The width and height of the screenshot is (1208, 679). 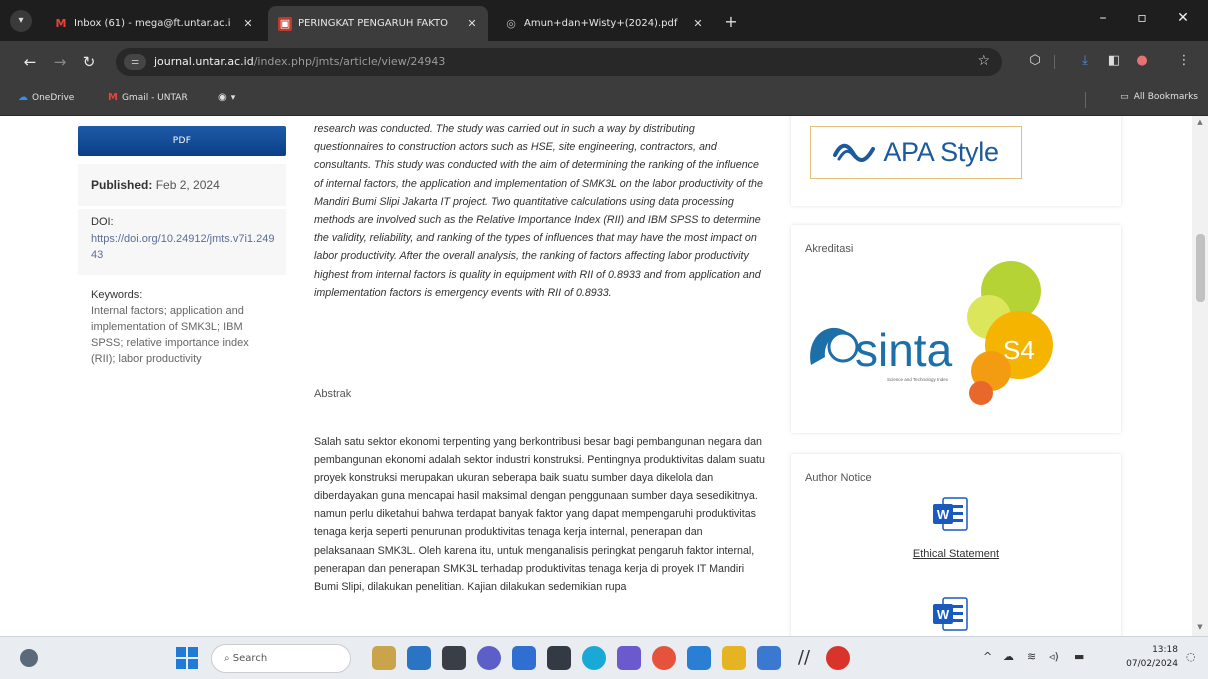 I want to click on edge-browser-icon, so click(x=594, y=658).